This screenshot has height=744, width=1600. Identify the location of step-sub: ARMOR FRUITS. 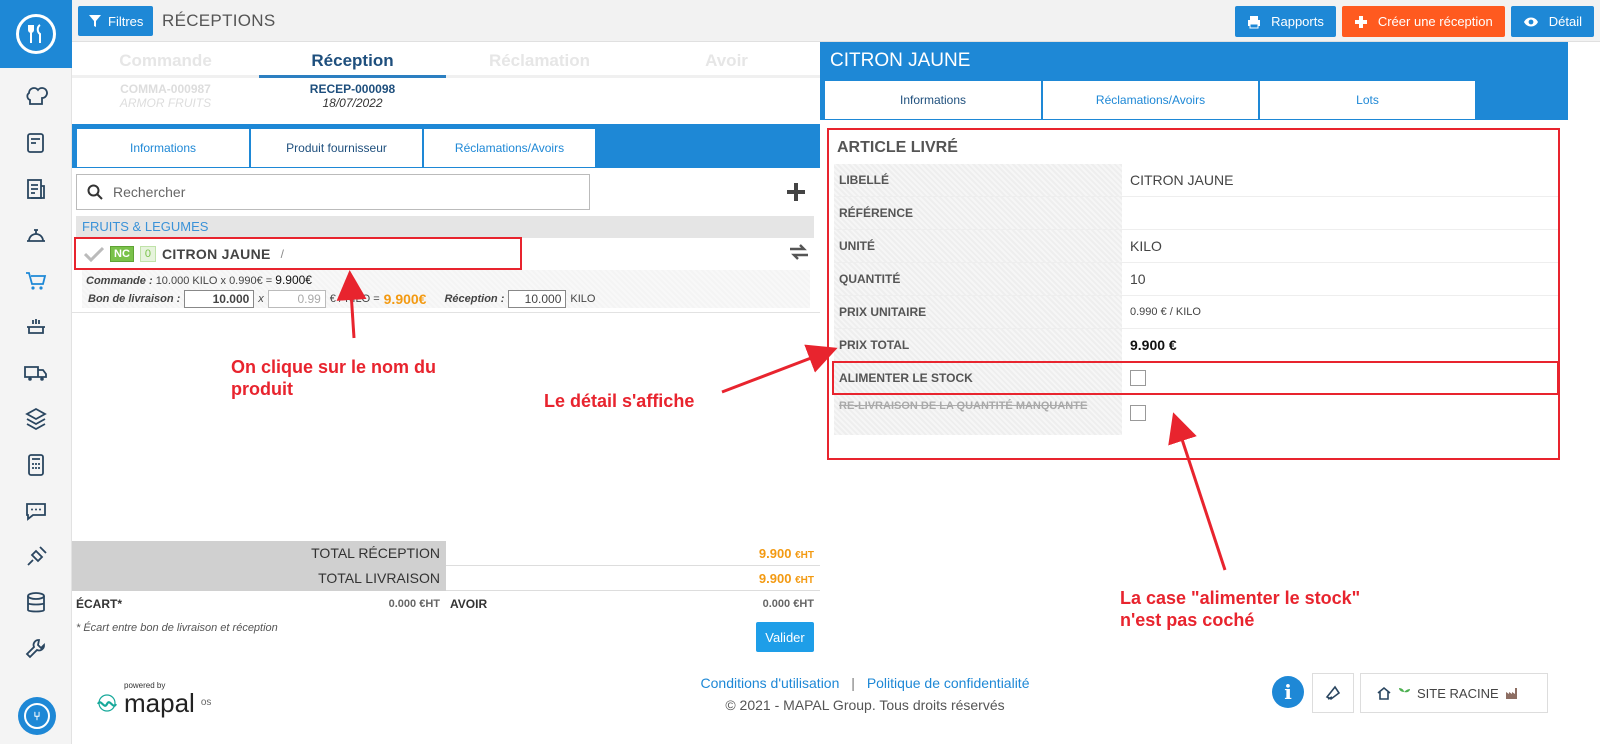
(165, 103).